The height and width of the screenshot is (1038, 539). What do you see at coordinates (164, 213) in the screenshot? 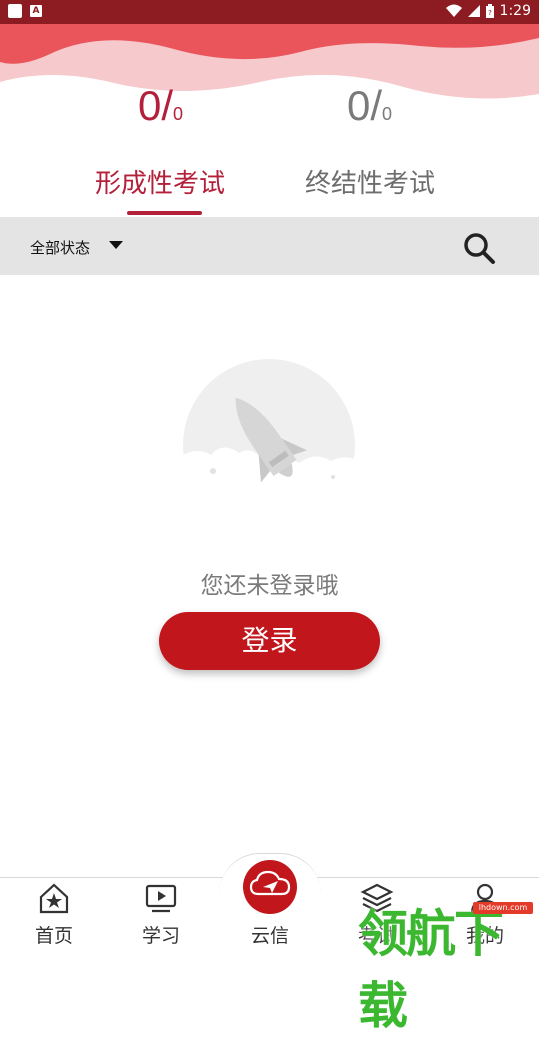
I see `active-tab-indicator` at bounding box center [164, 213].